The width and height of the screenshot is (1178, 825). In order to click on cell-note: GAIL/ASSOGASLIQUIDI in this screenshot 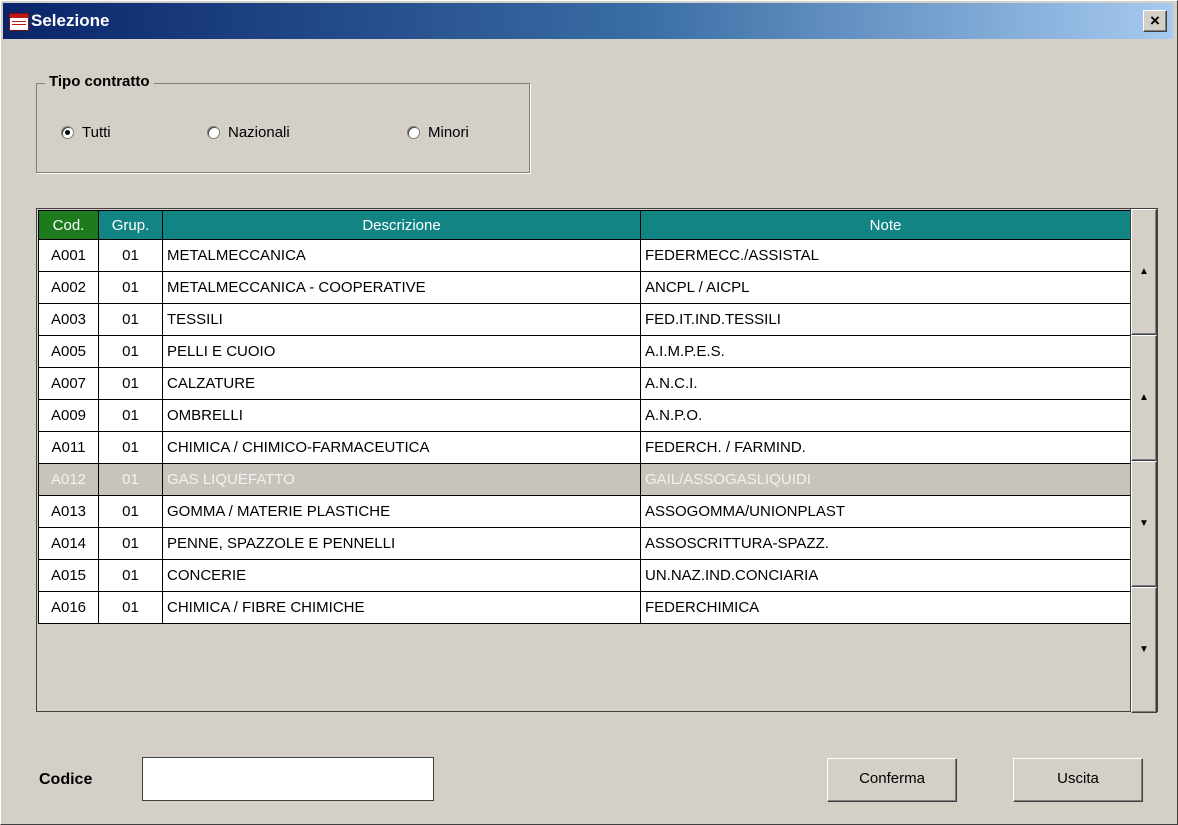, I will do `click(885, 479)`.